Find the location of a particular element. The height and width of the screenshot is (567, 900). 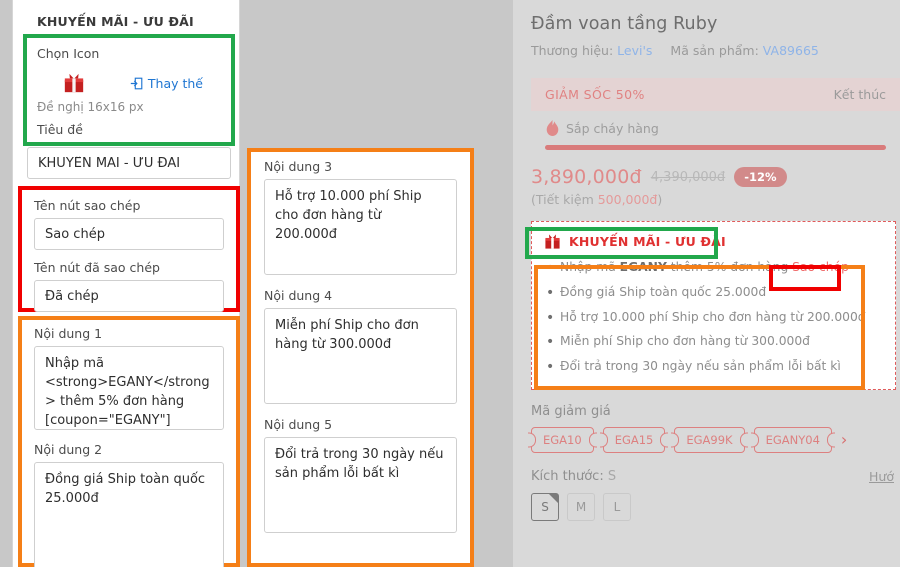

size-label-text: Kích thước: is located at coordinates (567, 477).